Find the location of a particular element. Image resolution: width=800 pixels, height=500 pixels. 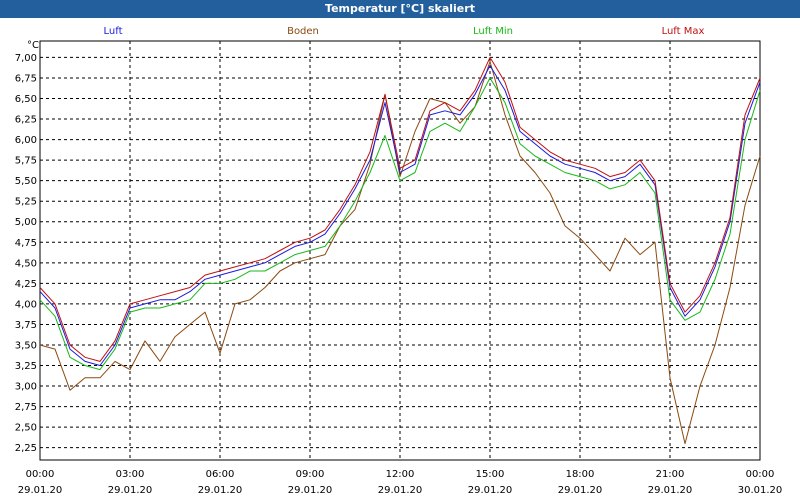

legend-luft-min: Luft Min is located at coordinates (493, 31).